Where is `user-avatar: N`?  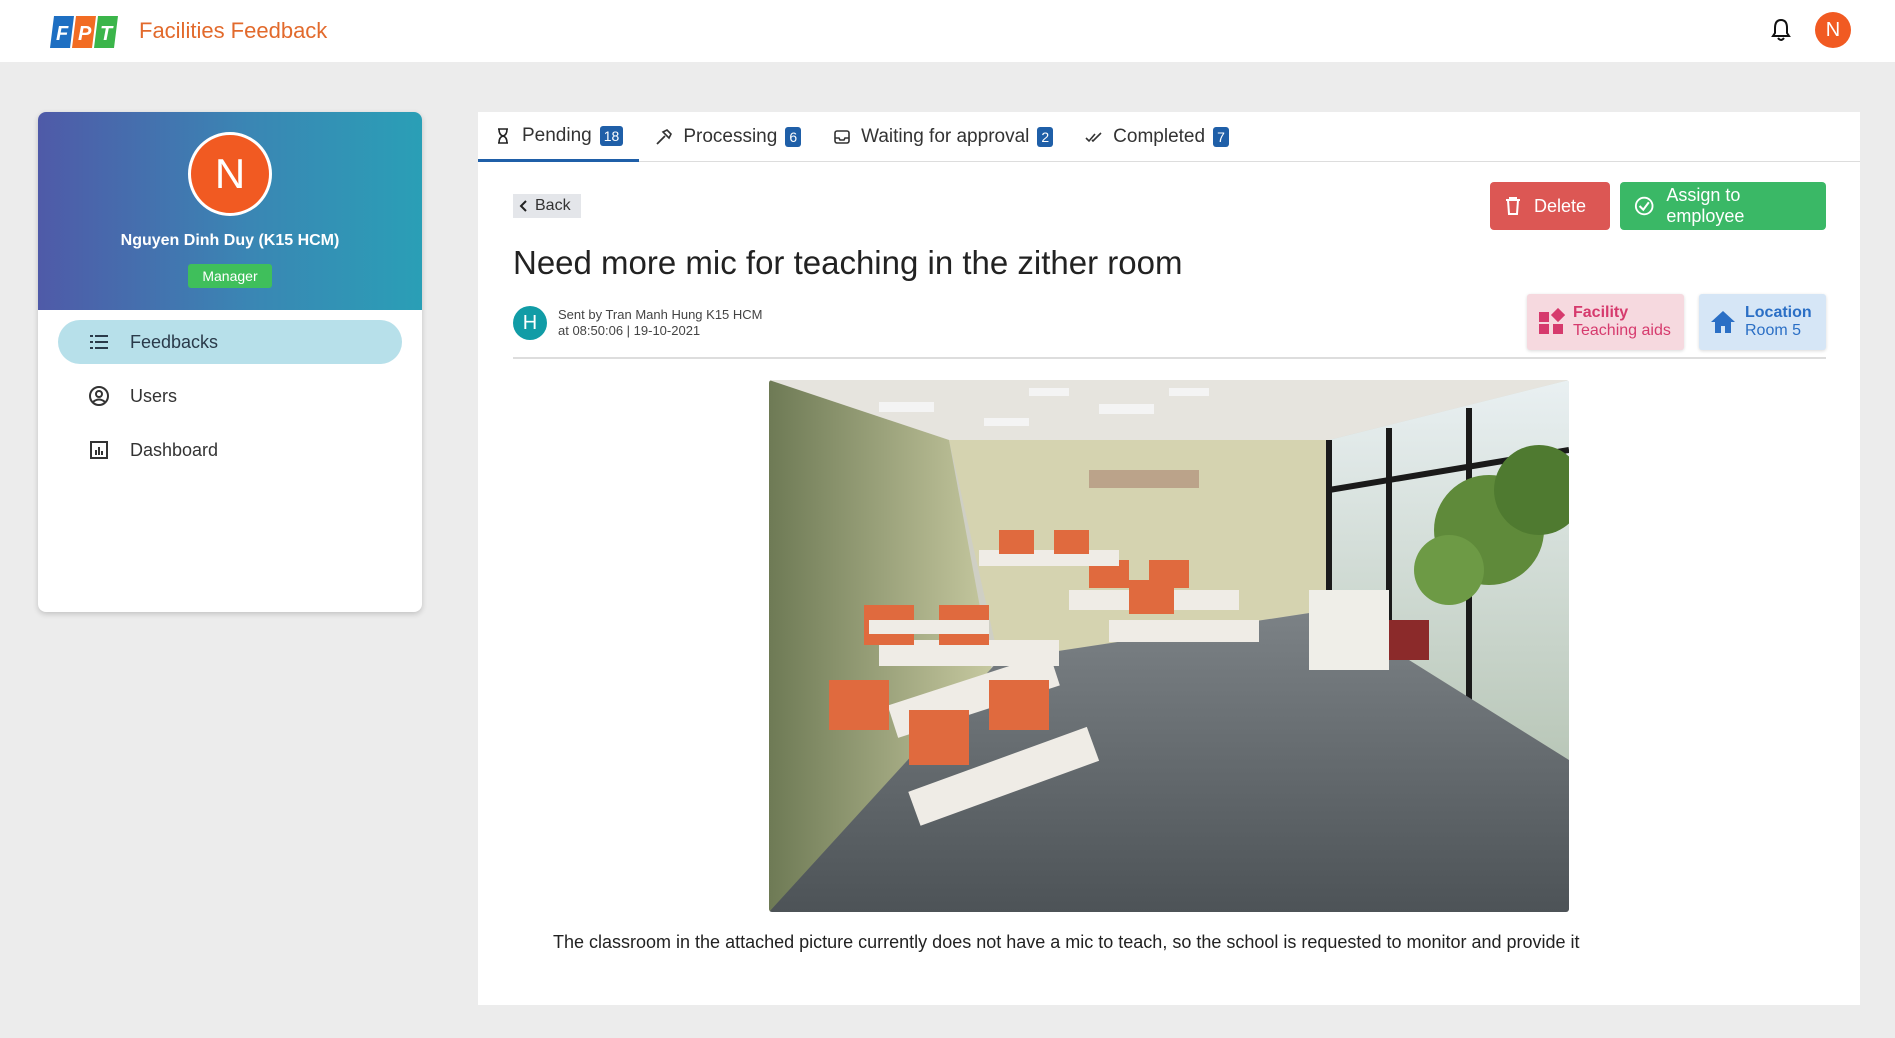
user-avatar: N is located at coordinates (1833, 30).